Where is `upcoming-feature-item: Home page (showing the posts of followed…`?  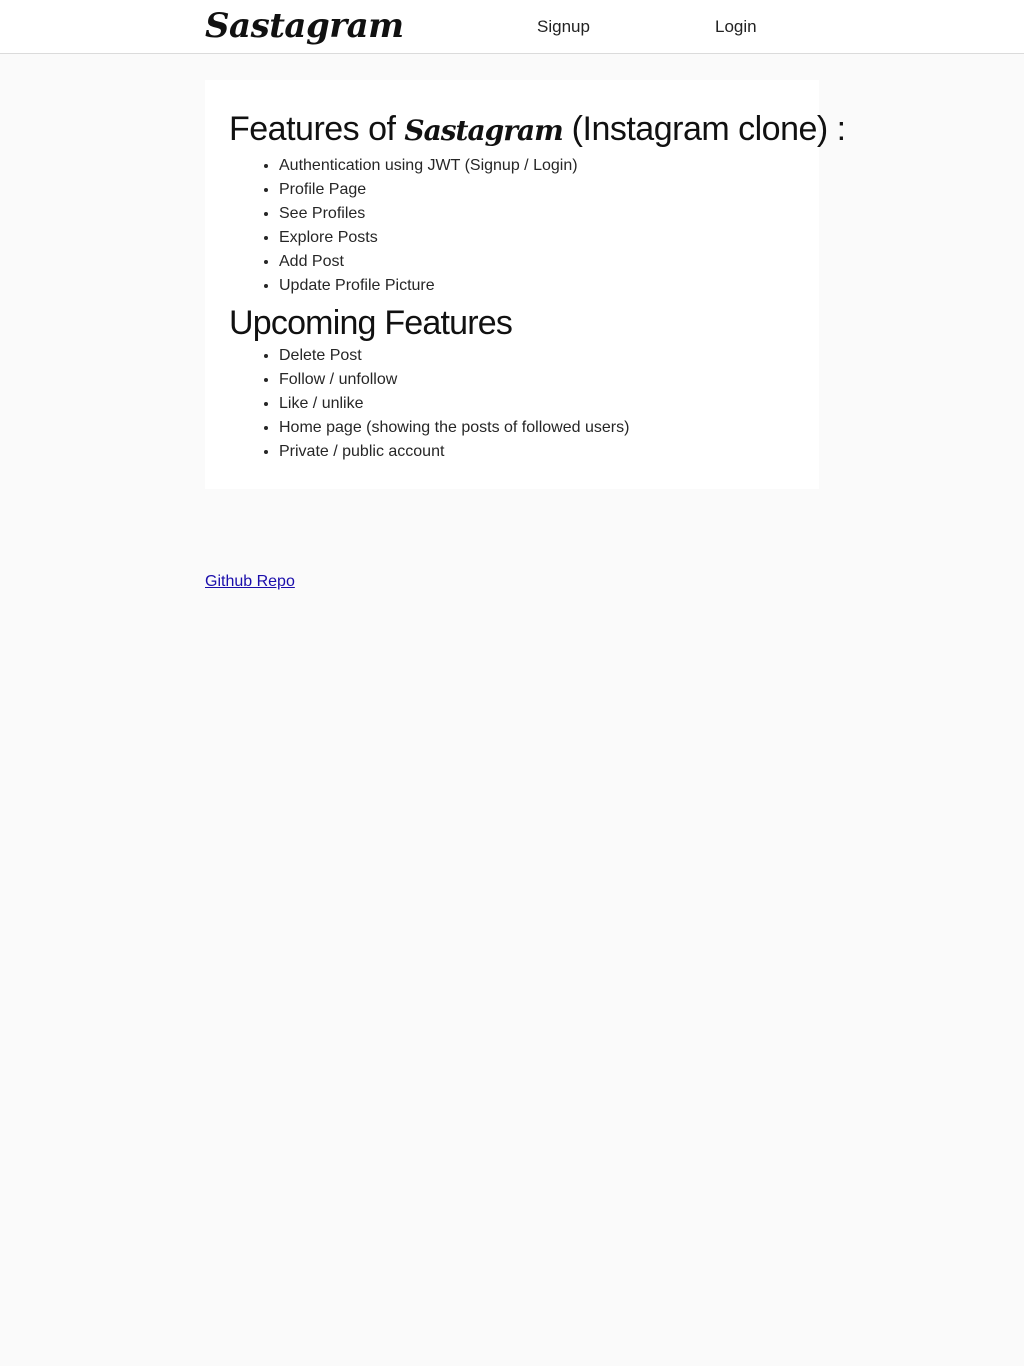 upcoming-feature-item: Home page (showing the posts of followed… is located at coordinates (537, 428).